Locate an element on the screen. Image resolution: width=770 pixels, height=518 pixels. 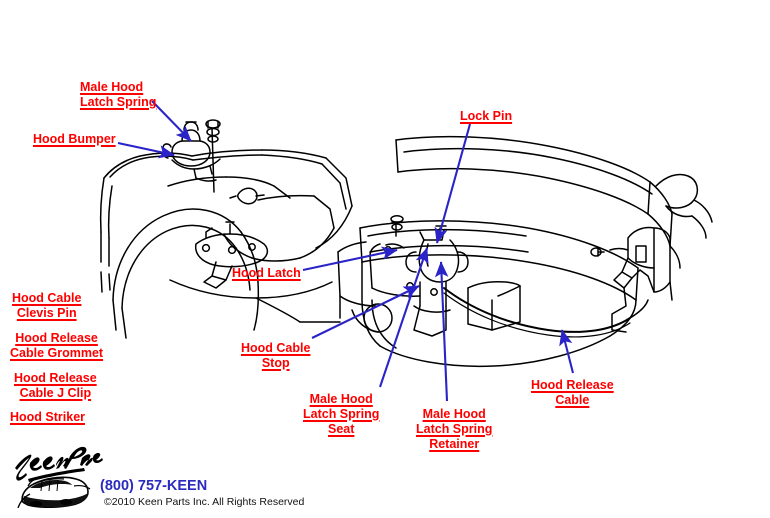
part-label-line: Hood Cable is located at coordinates (47, 298).